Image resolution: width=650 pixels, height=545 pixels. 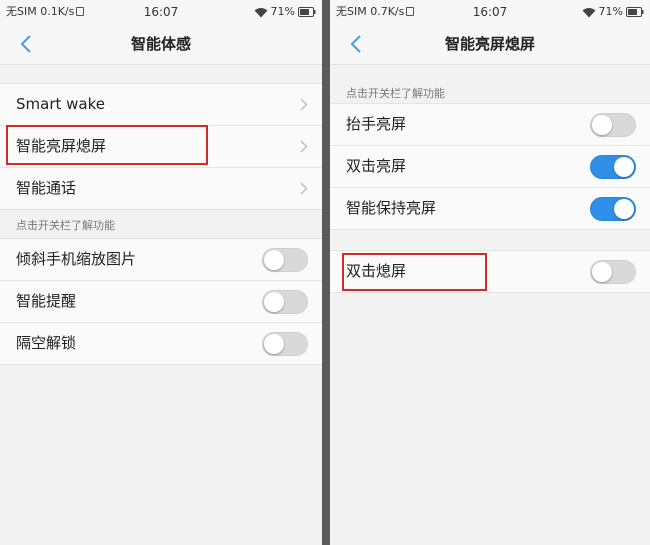 What do you see at coordinates (613, 209) in the screenshot?
I see `smart-stay-awake-toggle` at bounding box center [613, 209].